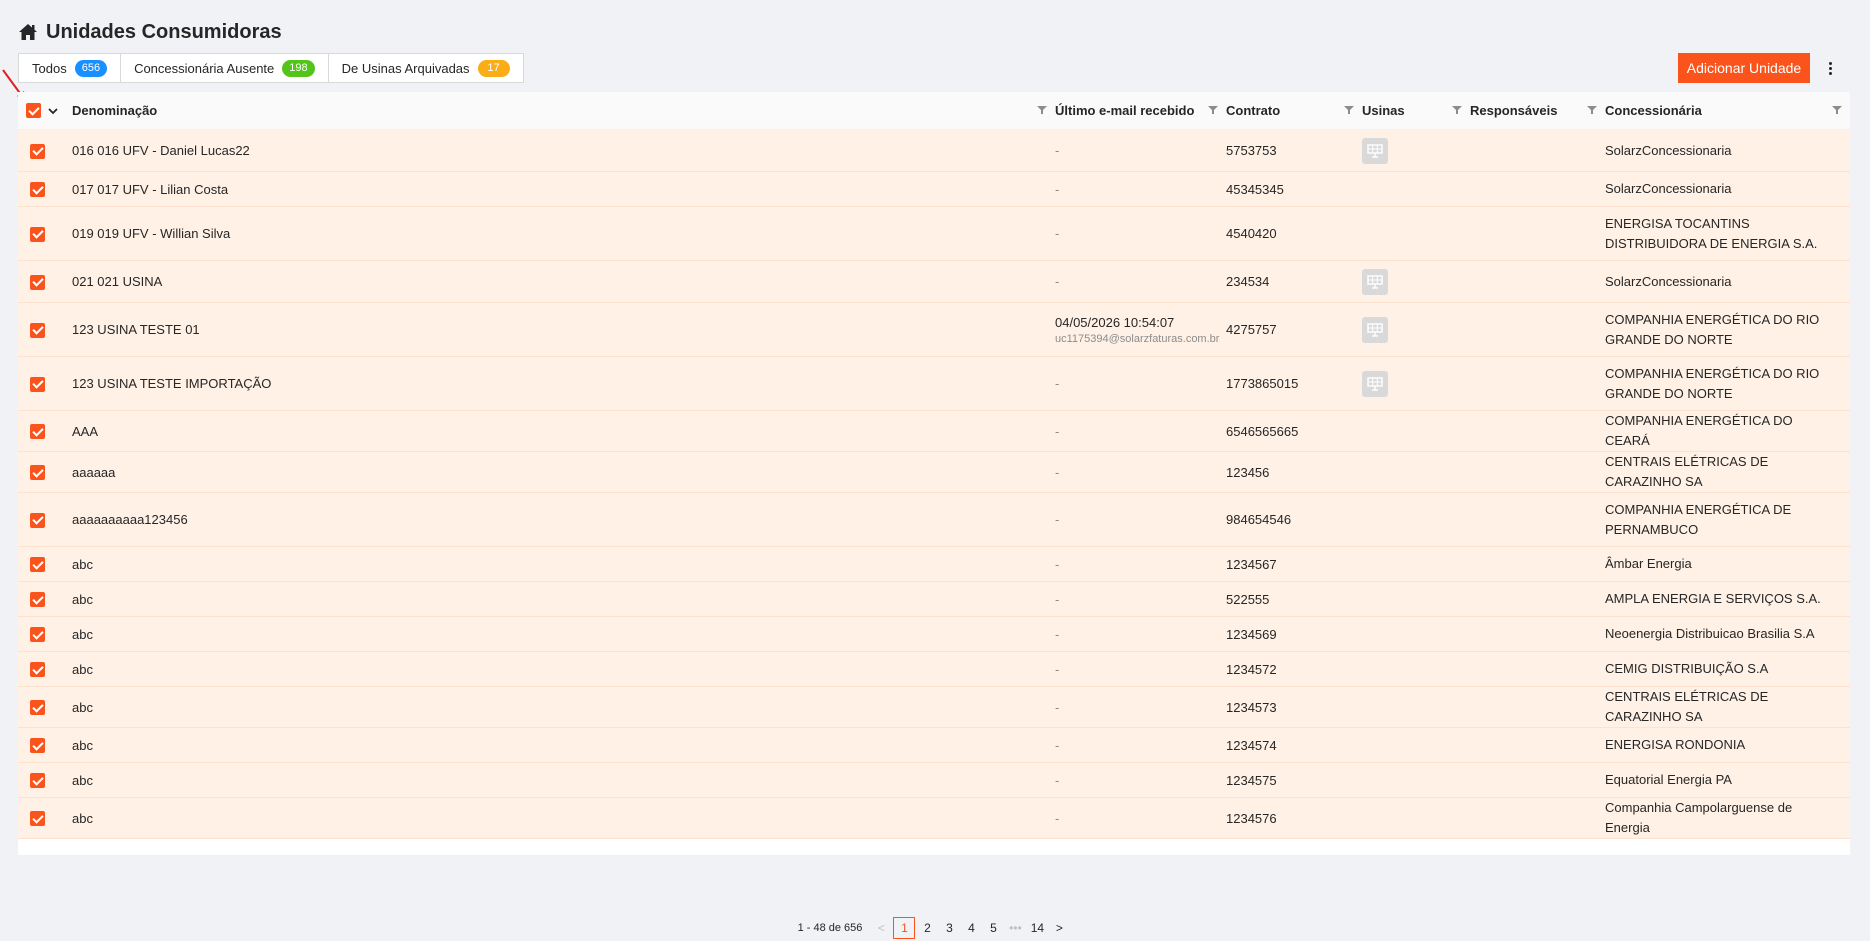  Describe the element at coordinates (1015, 928) in the screenshot. I see `more-pages-ellipsis: •••` at that location.